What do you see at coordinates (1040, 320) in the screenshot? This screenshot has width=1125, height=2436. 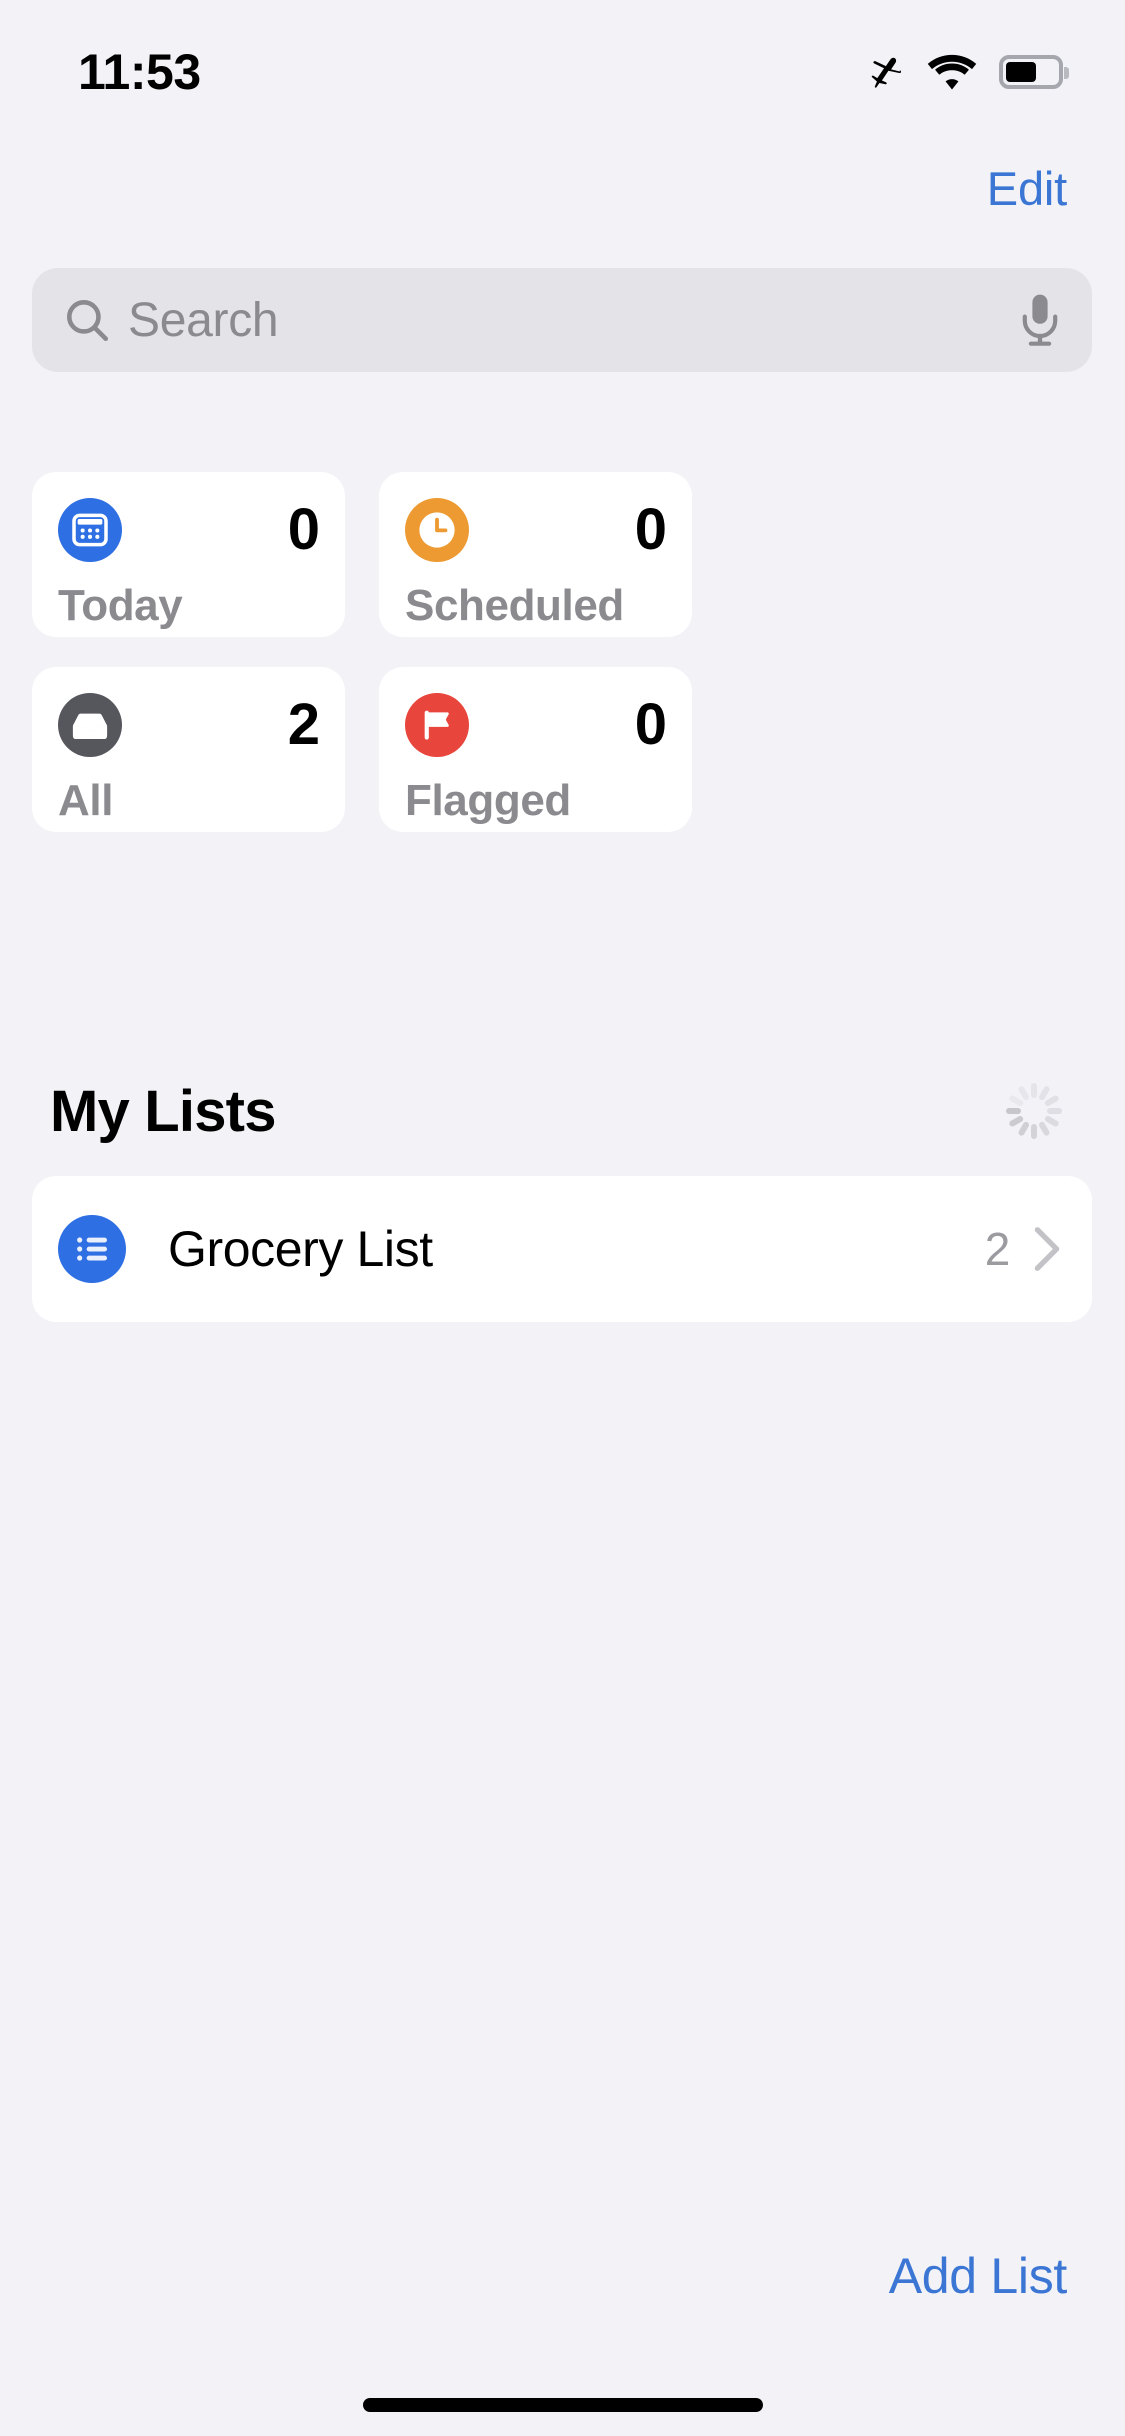 I see `microphone-icon` at bounding box center [1040, 320].